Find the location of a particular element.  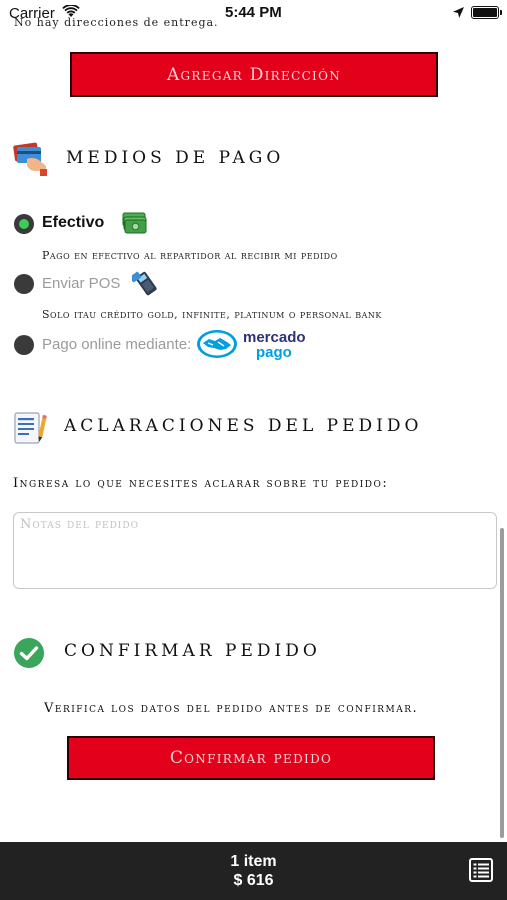

check-circle-icon is located at coordinates (29, 653).